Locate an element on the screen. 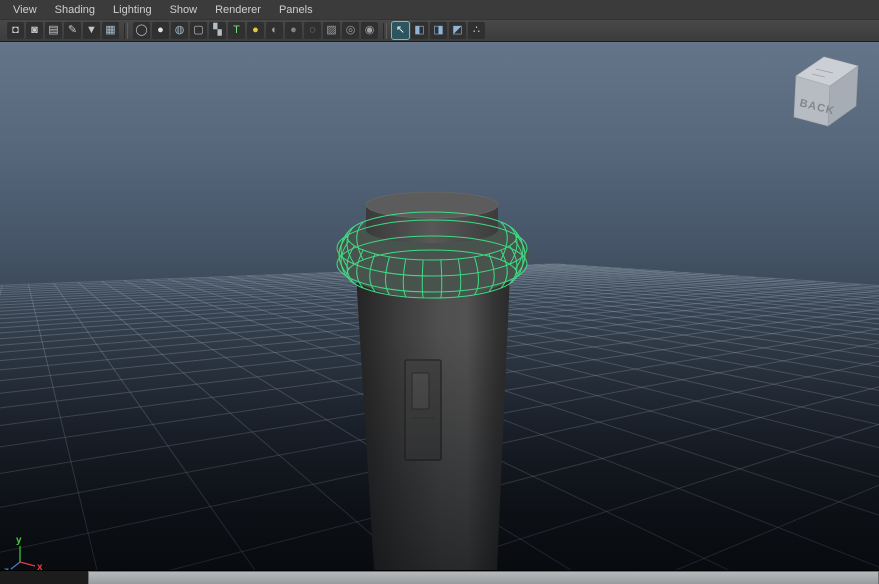 The image size is (879, 584). menu-shading: Shading is located at coordinates (75, 10).